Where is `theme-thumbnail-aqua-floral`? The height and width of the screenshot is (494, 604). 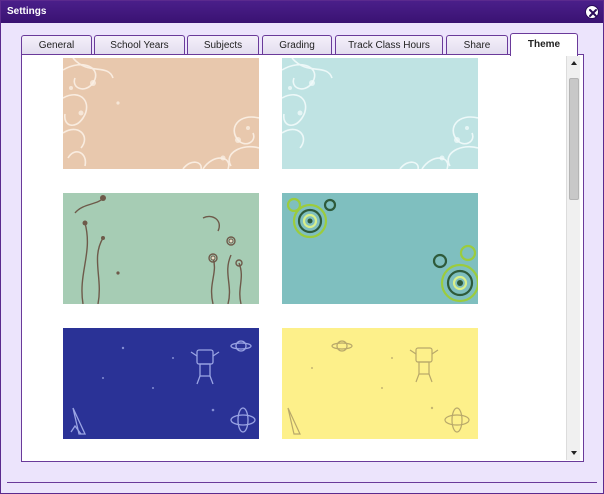
theme-thumbnail-aqua-floral is located at coordinates (380, 113).